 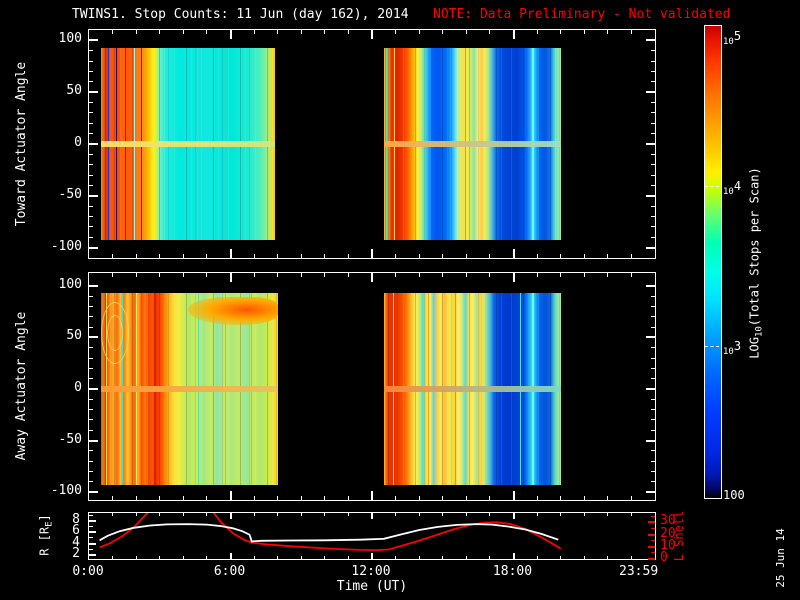 I want to click on angle-tick-label: 50, so click(x=74, y=91).